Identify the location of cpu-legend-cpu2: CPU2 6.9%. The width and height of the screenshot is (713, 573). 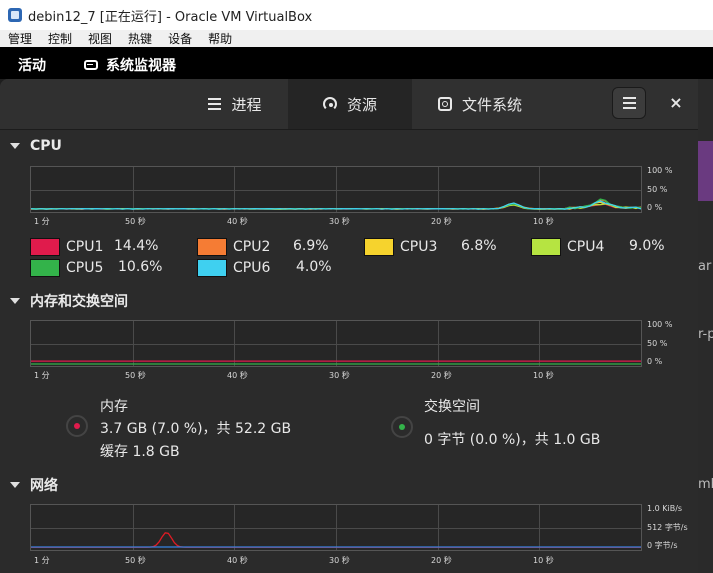
(263, 247).